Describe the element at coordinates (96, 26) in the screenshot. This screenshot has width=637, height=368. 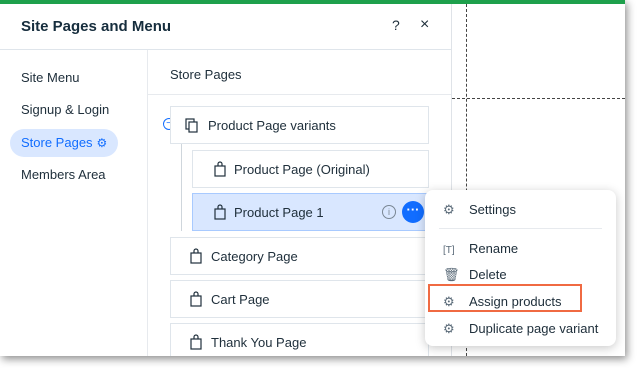
I see `panel-title: Site Pages and Menu` at that location.